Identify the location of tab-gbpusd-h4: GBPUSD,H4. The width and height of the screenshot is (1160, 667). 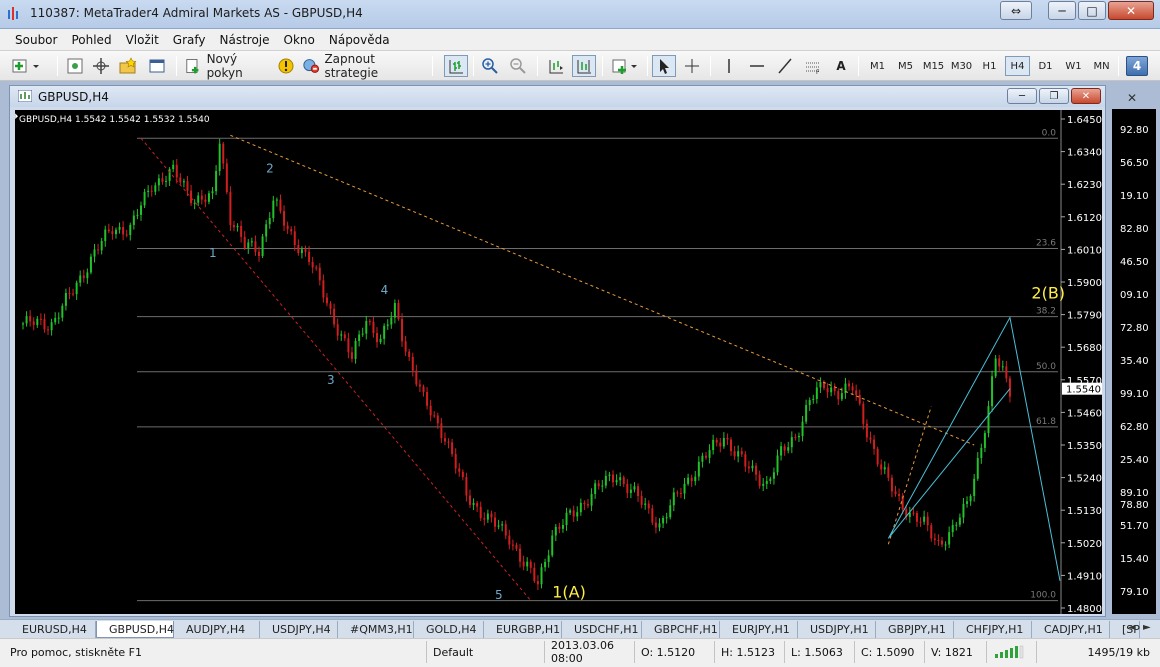
(135, 629).